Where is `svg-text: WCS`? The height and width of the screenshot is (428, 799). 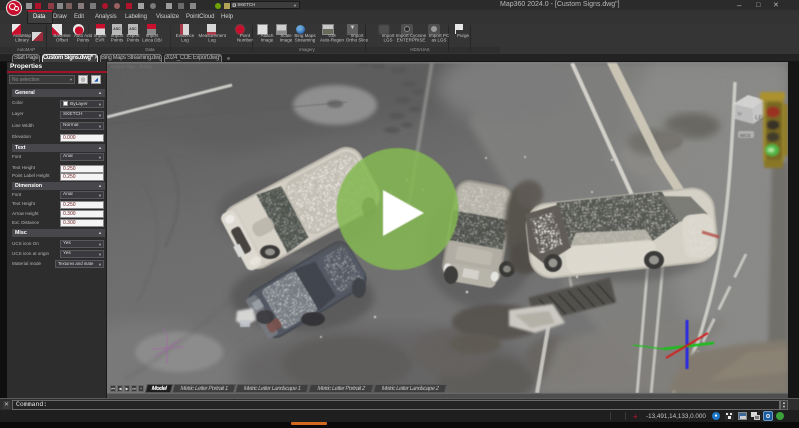
svg-text: WCS is located at coordinates (745, 135).